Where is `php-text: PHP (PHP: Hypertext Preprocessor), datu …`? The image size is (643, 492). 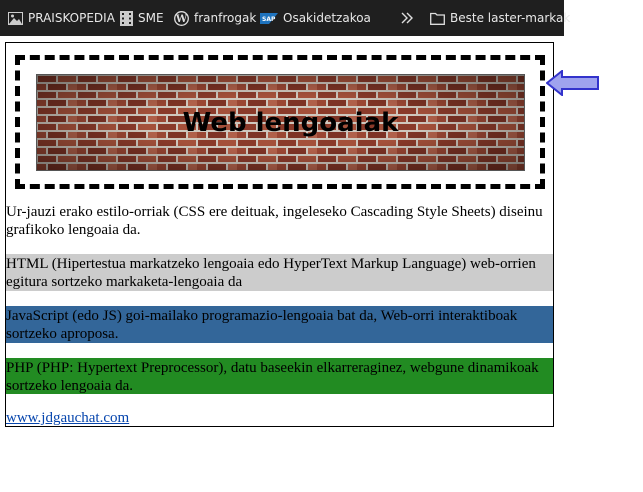 php-text: PHP (PHP: Hypertext Preprocessor), datu … is located at coordinates (272, 377).